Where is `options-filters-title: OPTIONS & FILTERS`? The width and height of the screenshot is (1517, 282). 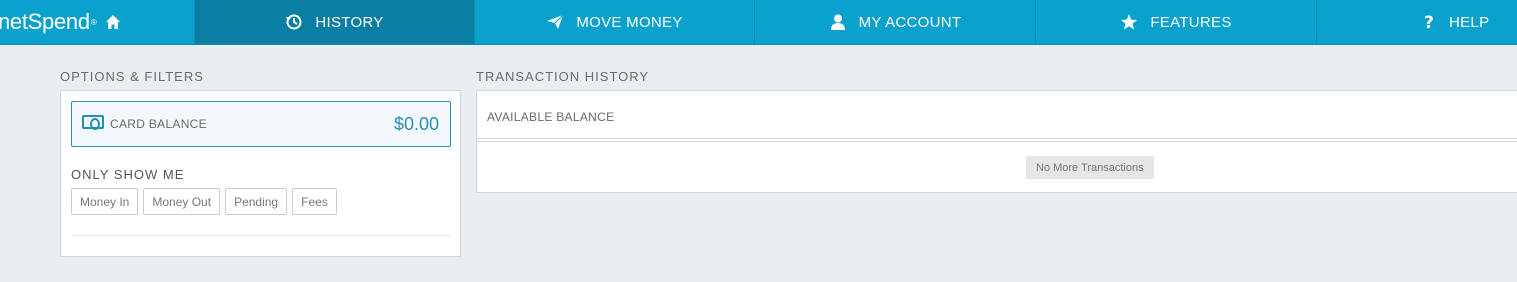 options-filters-title: OPTIONS & FILTERS is located at coordinates (132, 76).